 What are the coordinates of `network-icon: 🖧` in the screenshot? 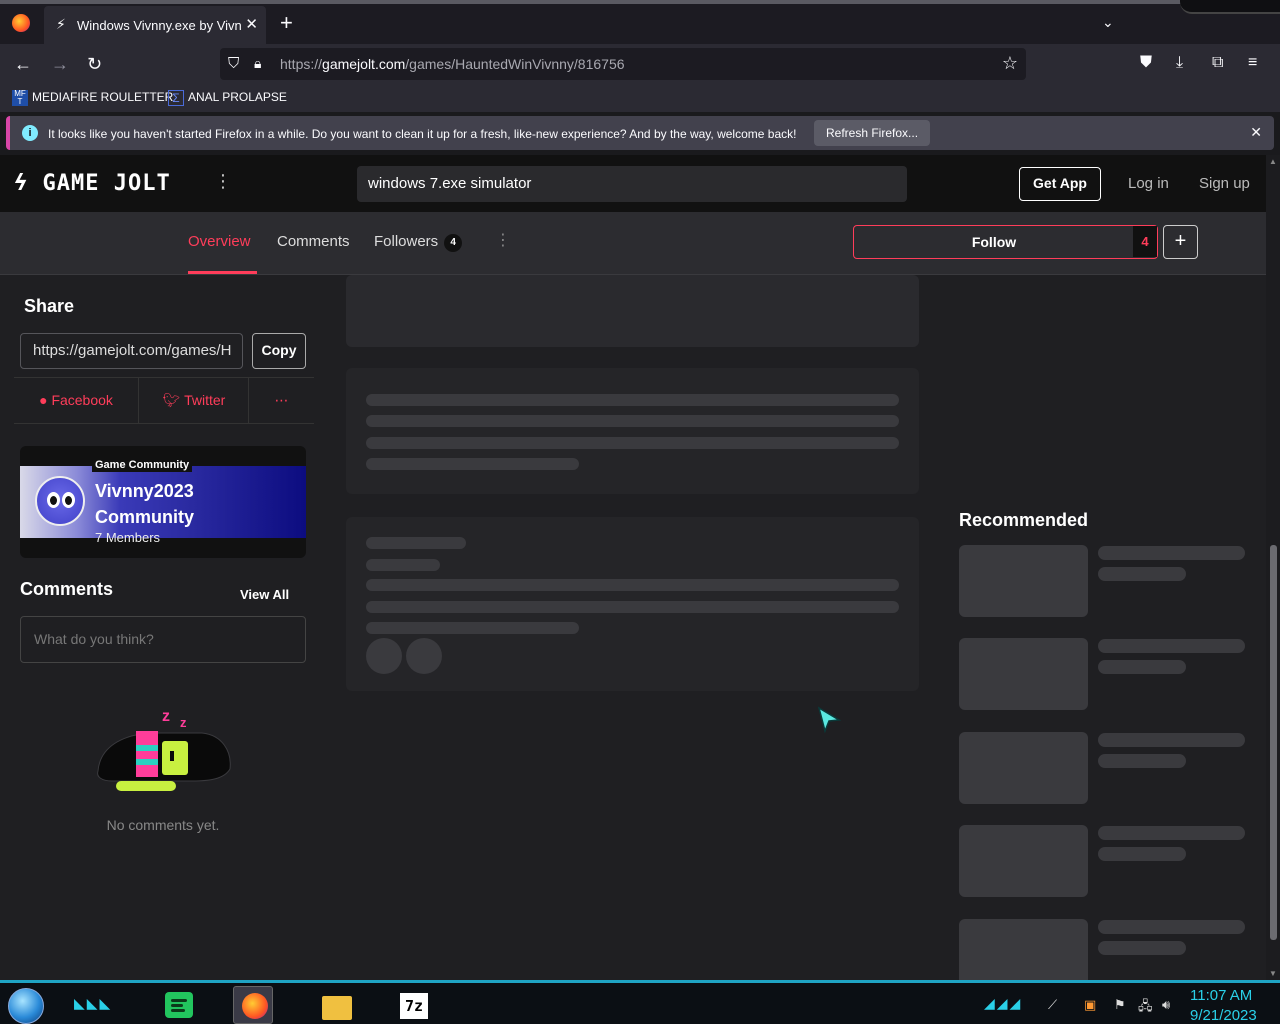 It's located at (1145, 1008).